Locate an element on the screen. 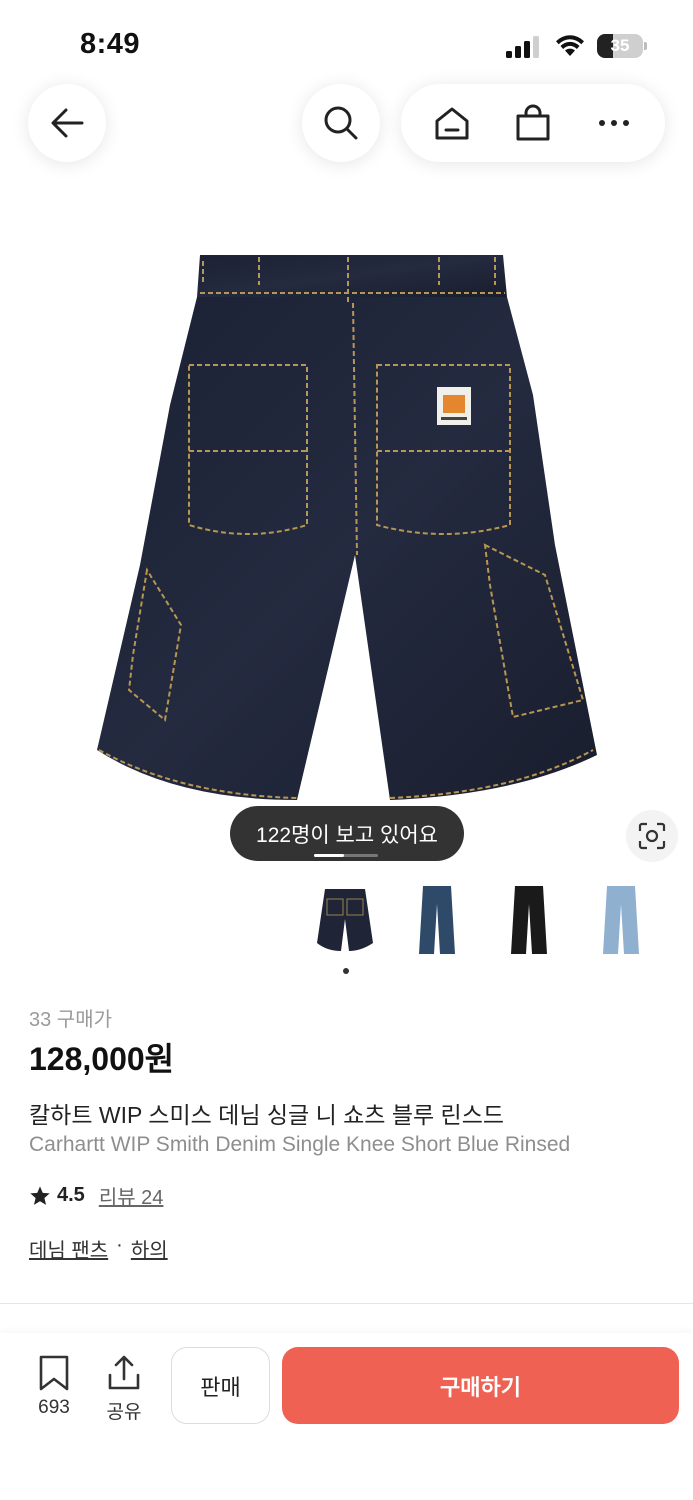 The image size is (693, 1500). buy-button: 구매하기 is located at coordinates (480, 1385).